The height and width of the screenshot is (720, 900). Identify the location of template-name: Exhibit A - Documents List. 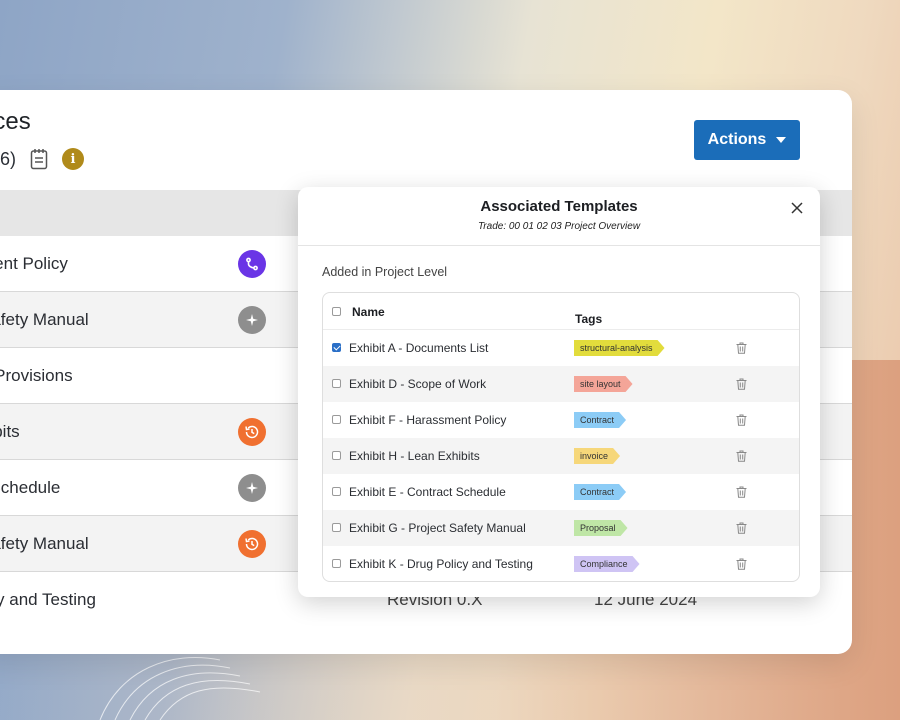
(419, 348).